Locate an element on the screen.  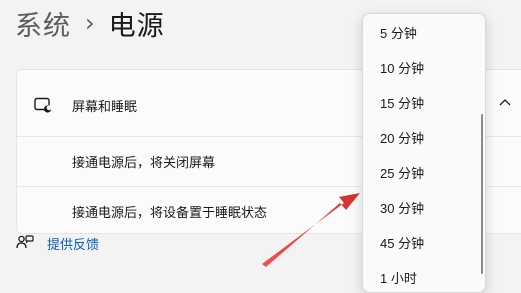
screen-off-label: 接通电源后，将关闭屏幕 is located at coordinates (144, 162).